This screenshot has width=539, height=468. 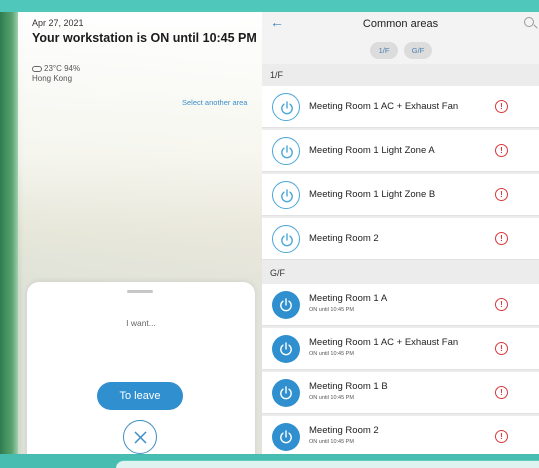 What do you see at coordinates (269, 6) in the screenshot?
I see `frame-top` at bounding box center [269, 6].